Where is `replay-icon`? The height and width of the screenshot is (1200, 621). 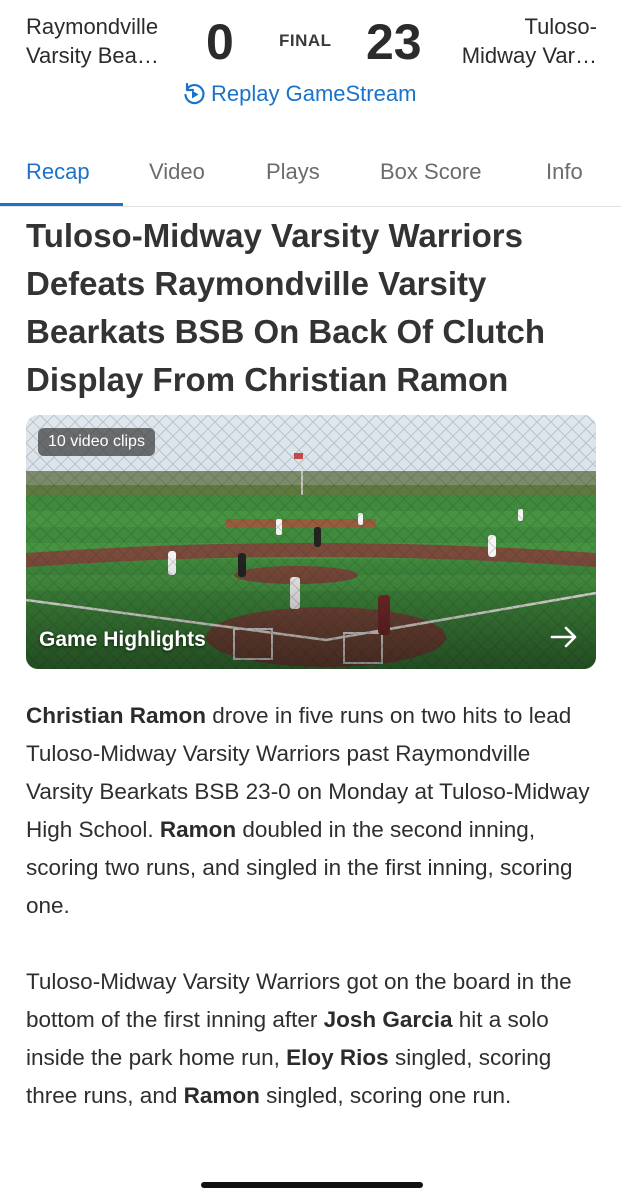
replay-icon is located at coordinates (194, 93).